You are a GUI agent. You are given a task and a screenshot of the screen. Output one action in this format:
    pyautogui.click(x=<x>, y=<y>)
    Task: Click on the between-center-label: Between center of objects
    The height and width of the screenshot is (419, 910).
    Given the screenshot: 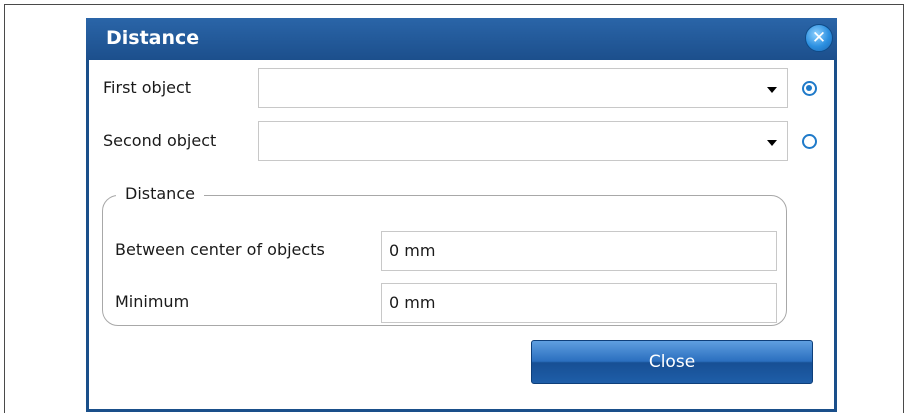 What is the action you would take?
    pyautogui.click(x=220, y=249)
    